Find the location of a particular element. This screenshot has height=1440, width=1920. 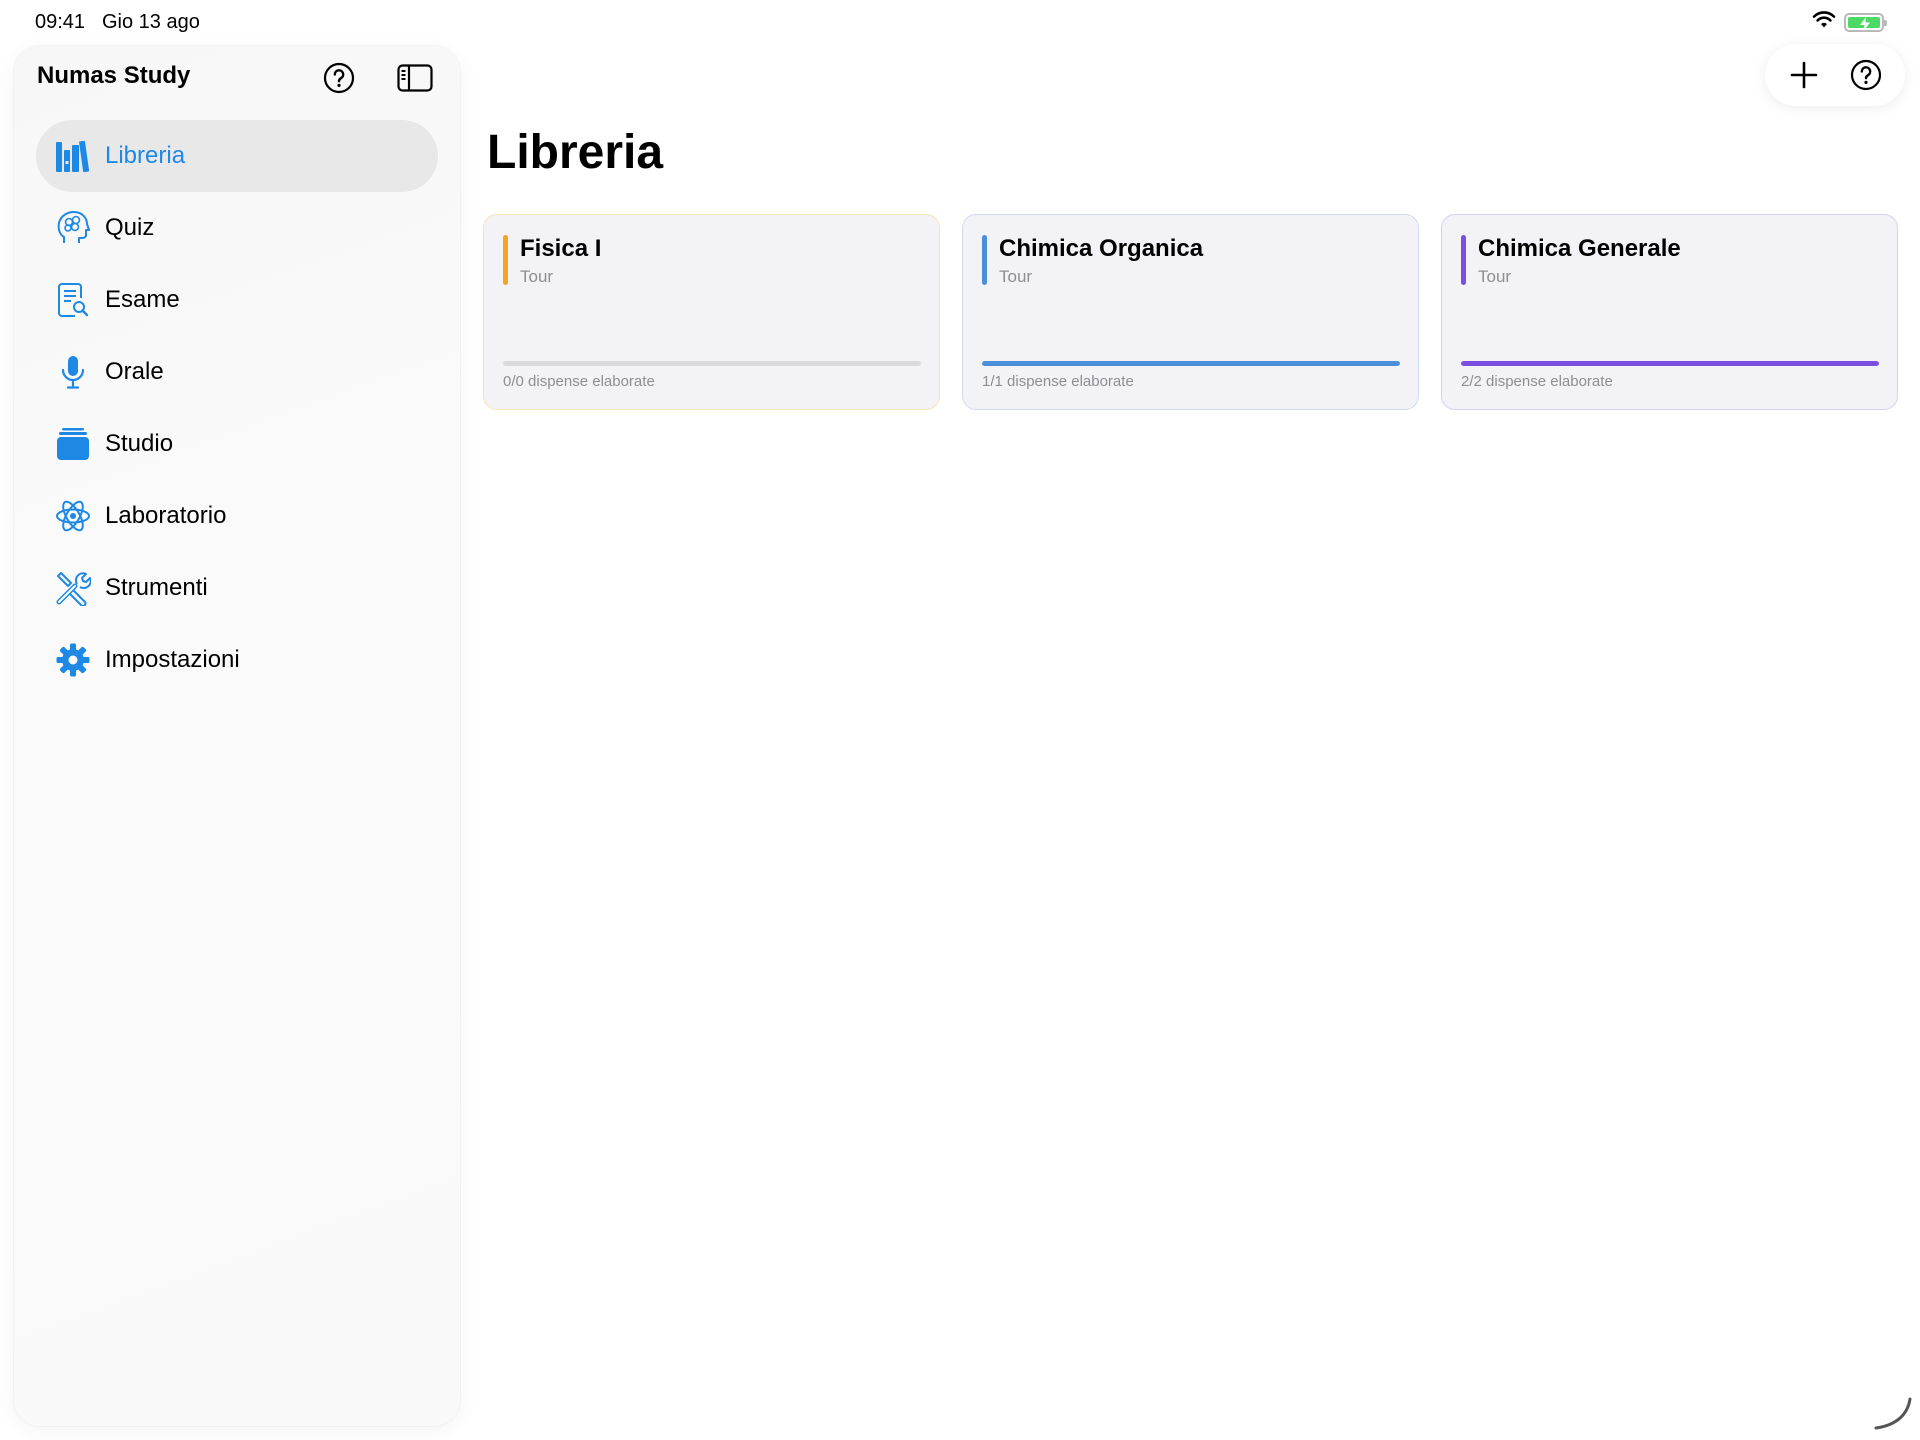

card-progress-label: 0/0 dispense elaborate is located at coordinates (579, 381).